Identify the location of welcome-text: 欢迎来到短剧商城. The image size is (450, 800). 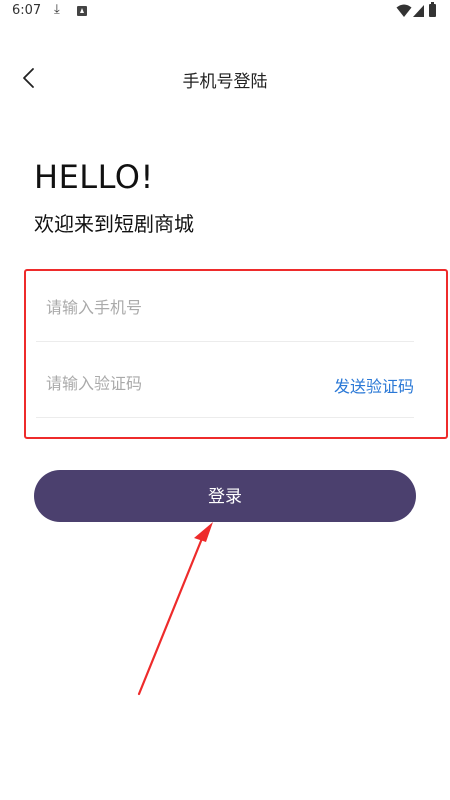
(114, 224).